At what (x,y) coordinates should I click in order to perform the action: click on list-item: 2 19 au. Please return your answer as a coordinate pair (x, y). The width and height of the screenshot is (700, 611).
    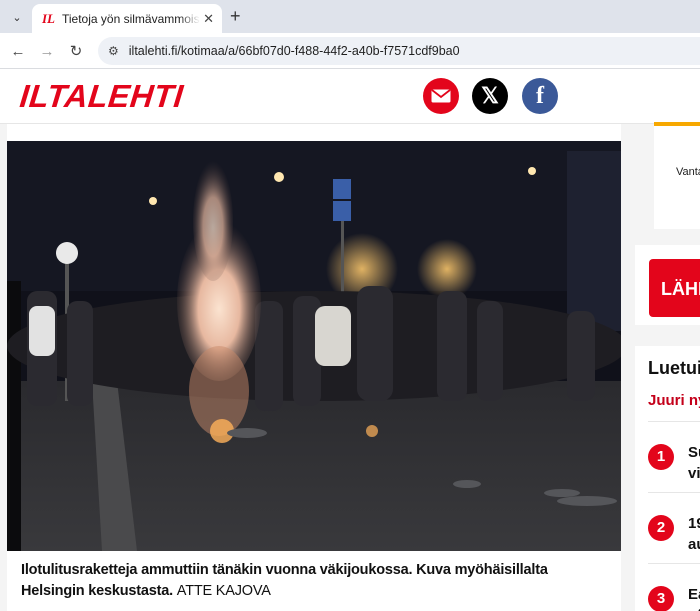
    Looking at the image, I should click on (674, 527).